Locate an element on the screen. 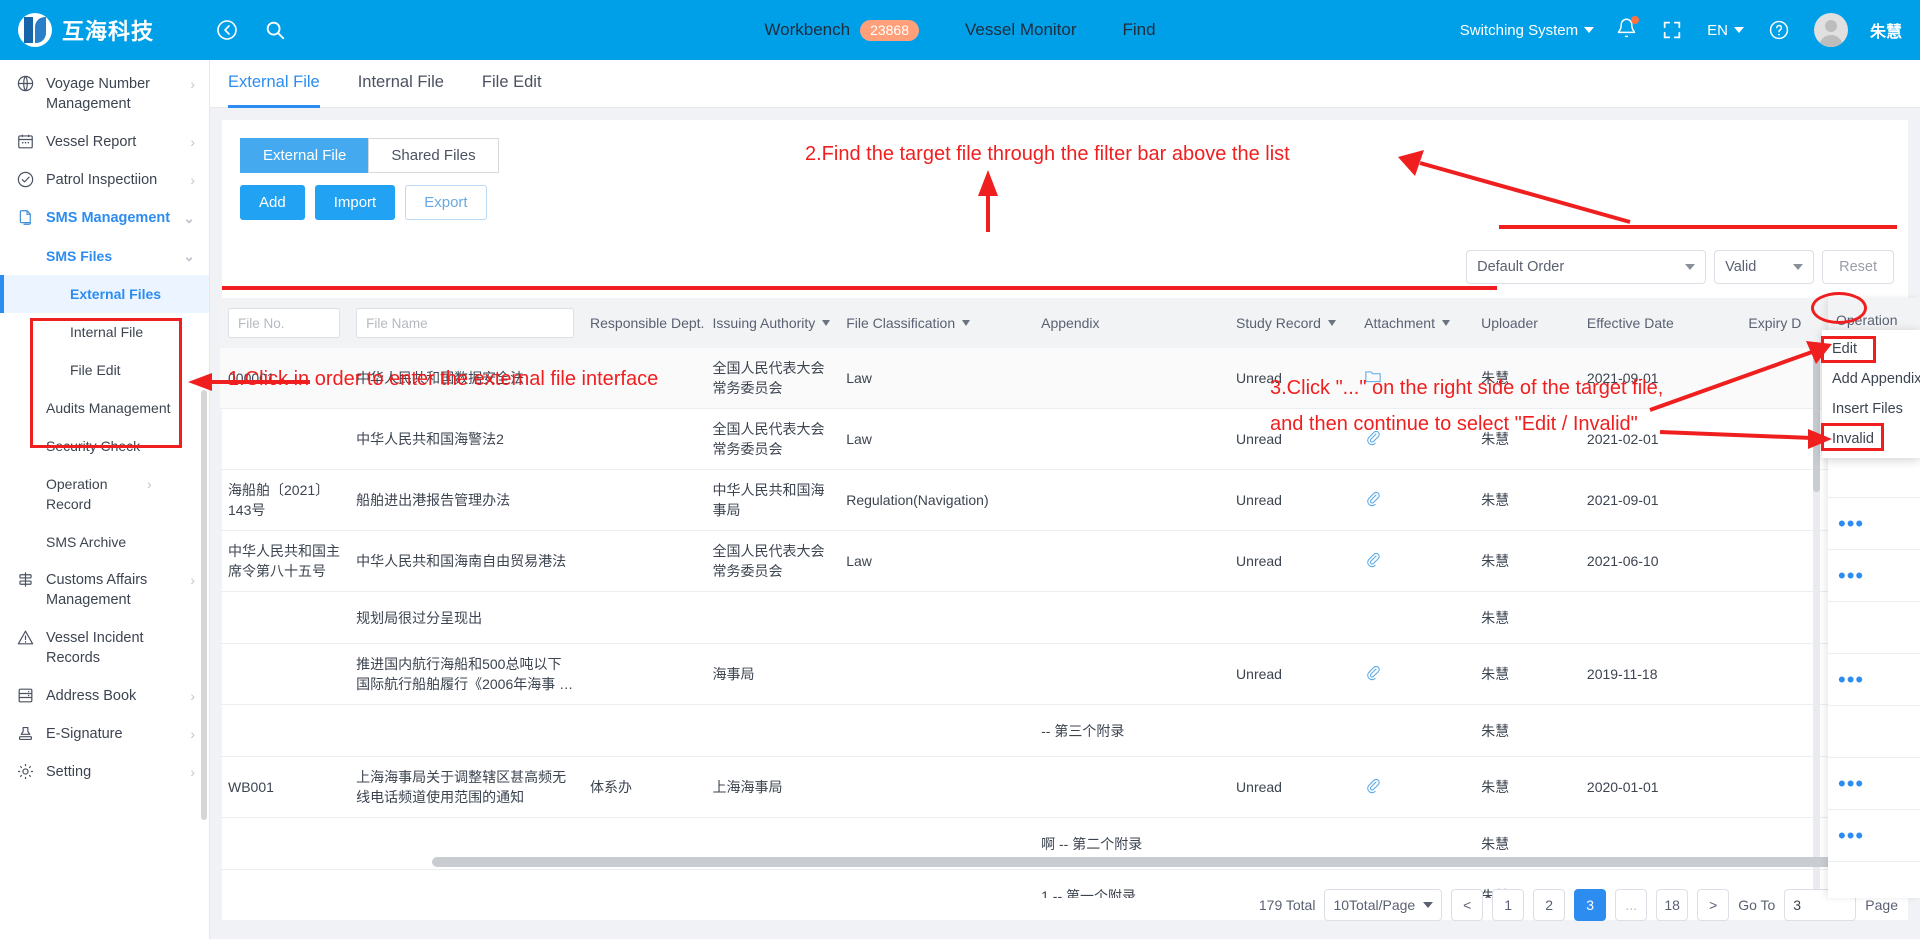 This screenshot has width=1920, height=939. segment-shared-files: Shared Files is located at coordinates (433, 155).